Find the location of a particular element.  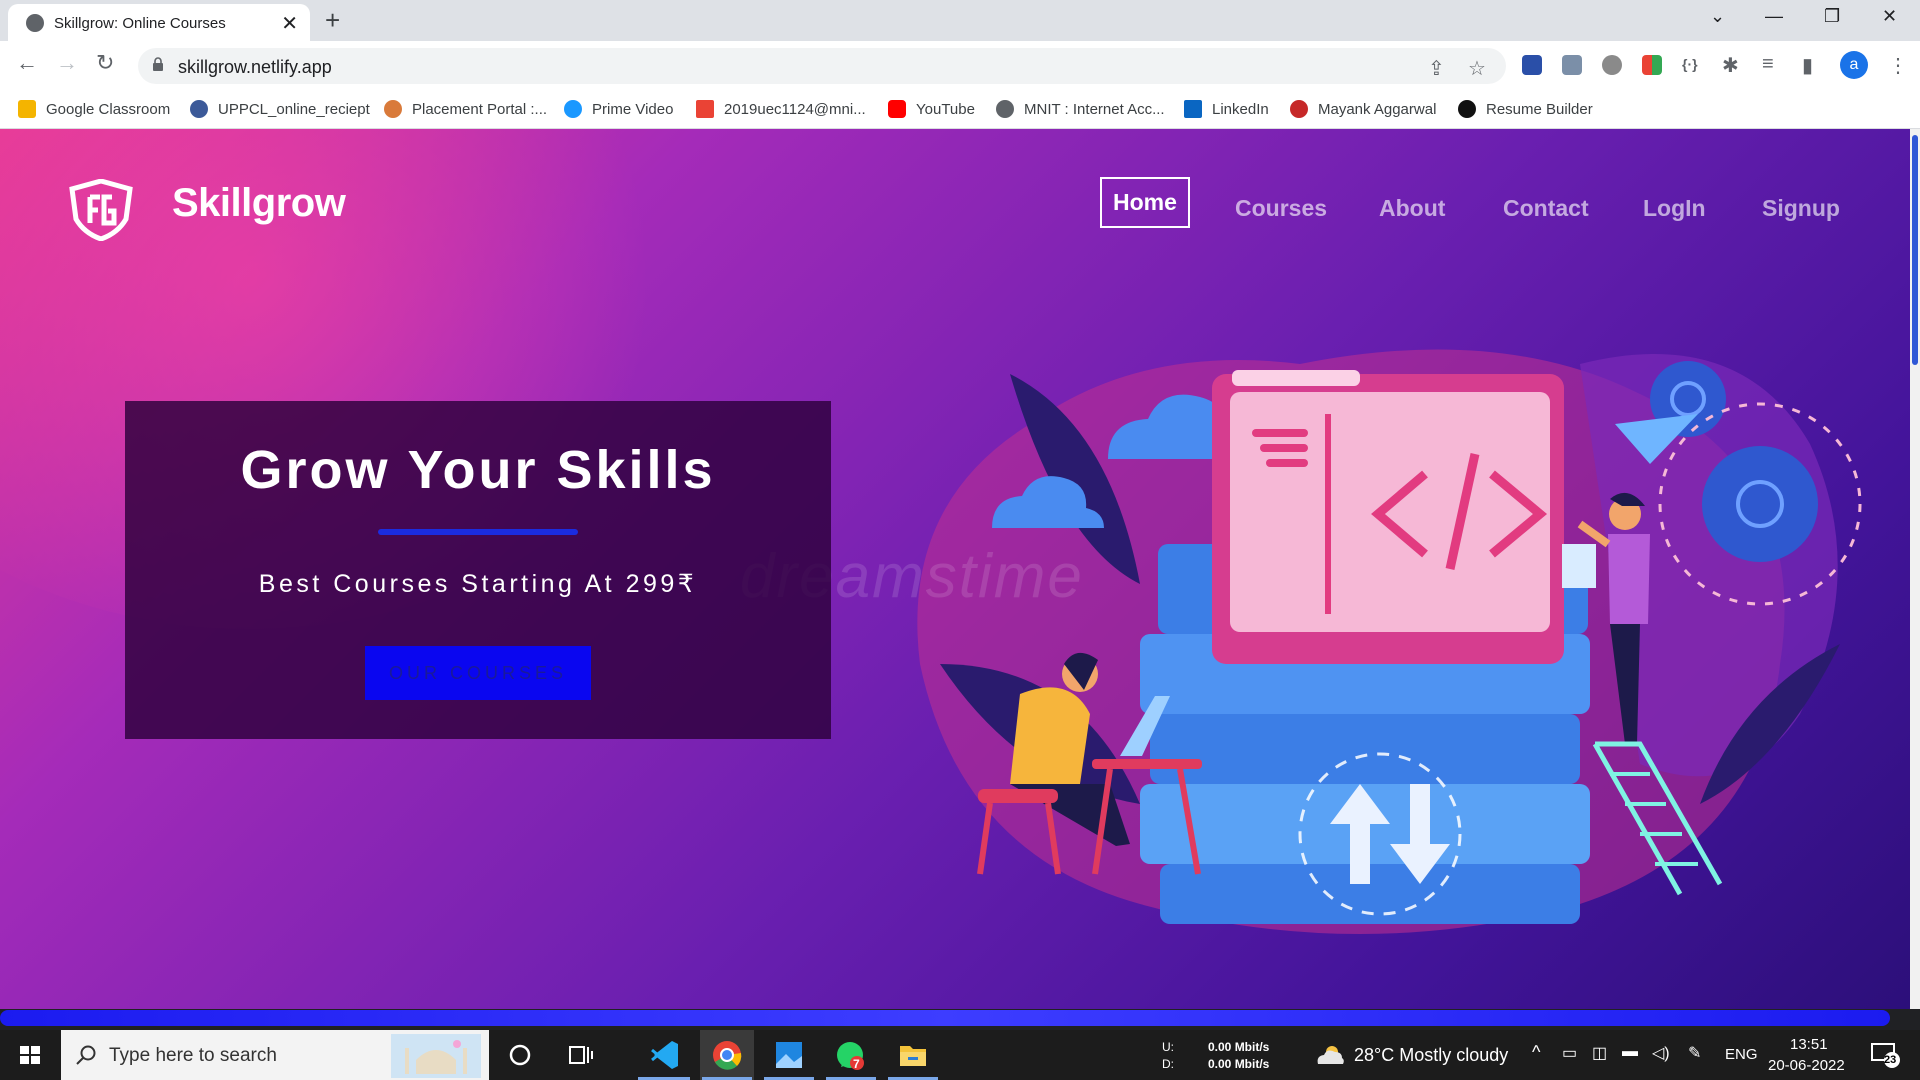

classroom-icon is located at coordinates (27, 109).